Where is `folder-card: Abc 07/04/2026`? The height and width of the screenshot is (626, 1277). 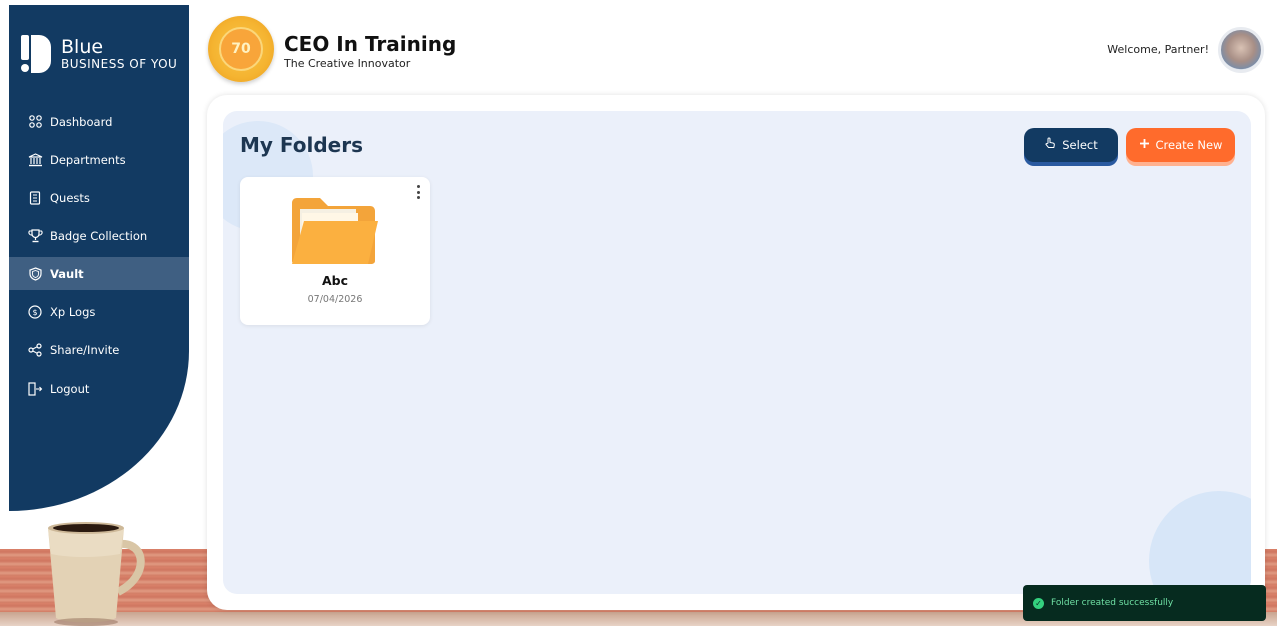 folder-card: Abc 07/04/2026 is located at coordinates (335, 251).